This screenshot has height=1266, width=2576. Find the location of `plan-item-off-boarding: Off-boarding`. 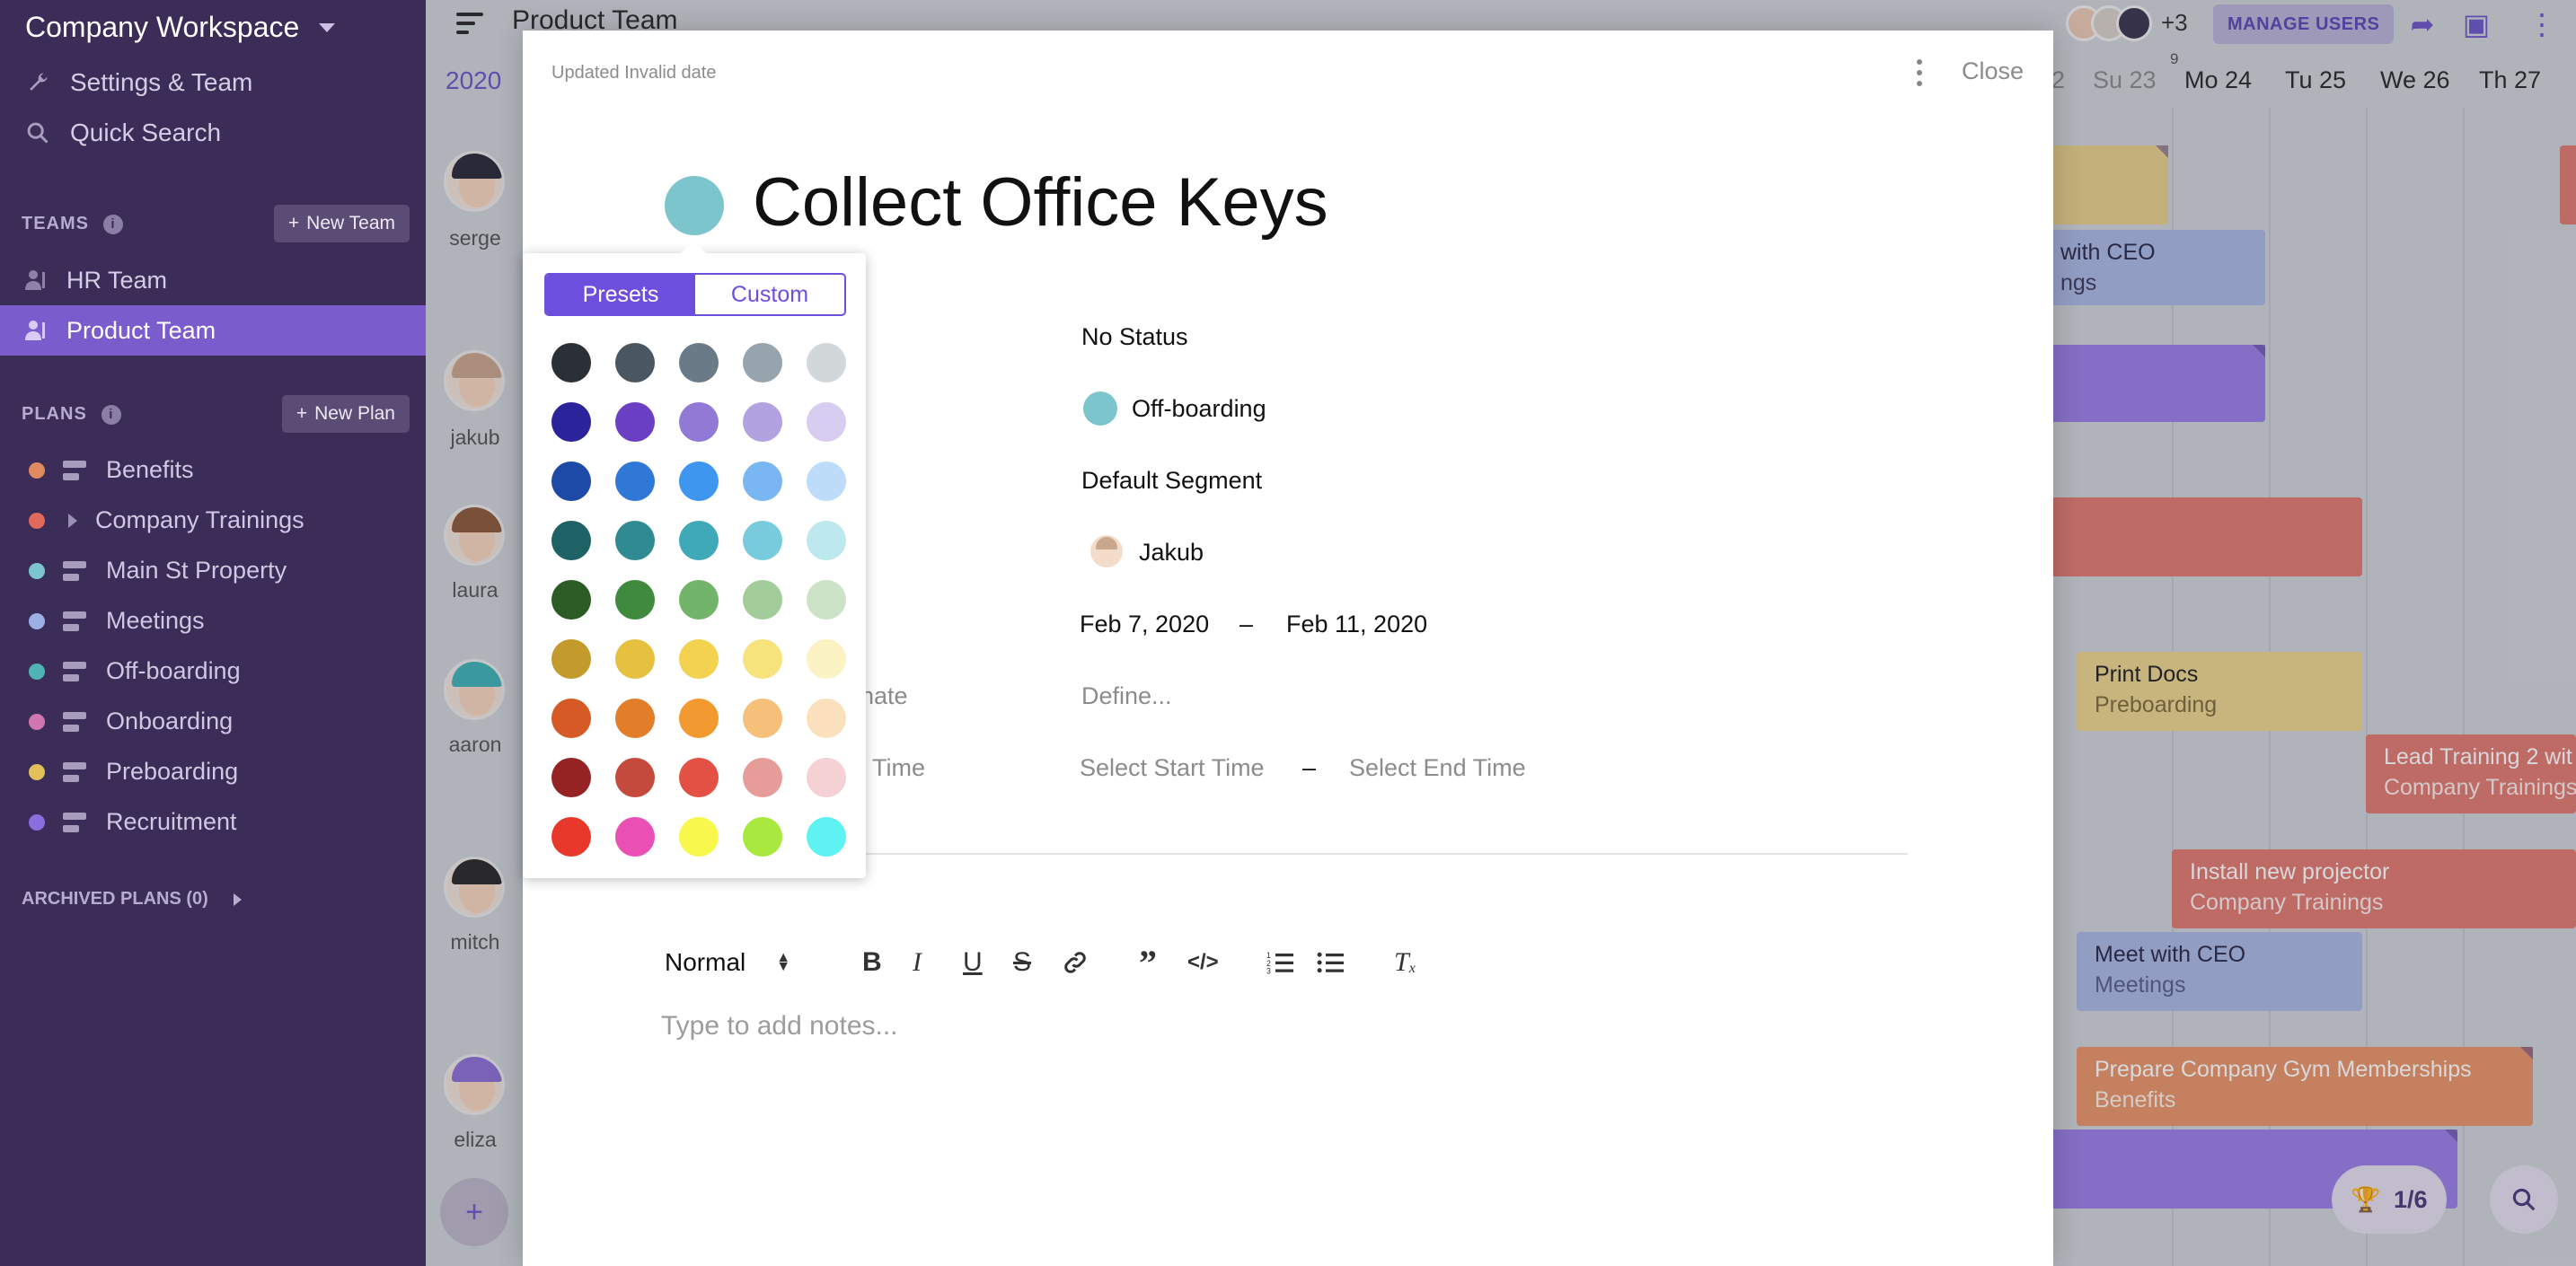

plan-item-off-boarding: Off-boarding is located at coordinates (135, 671).